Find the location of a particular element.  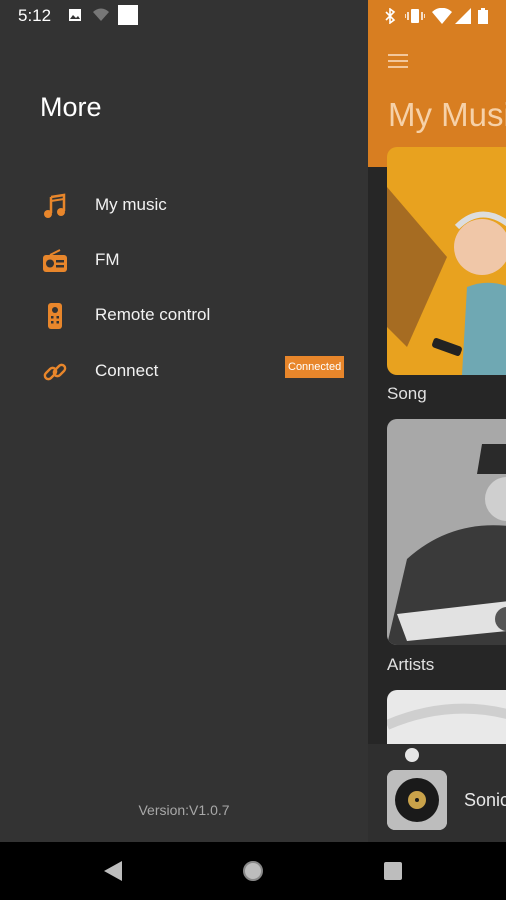

radio-icon is located at coordinates (55, 260).